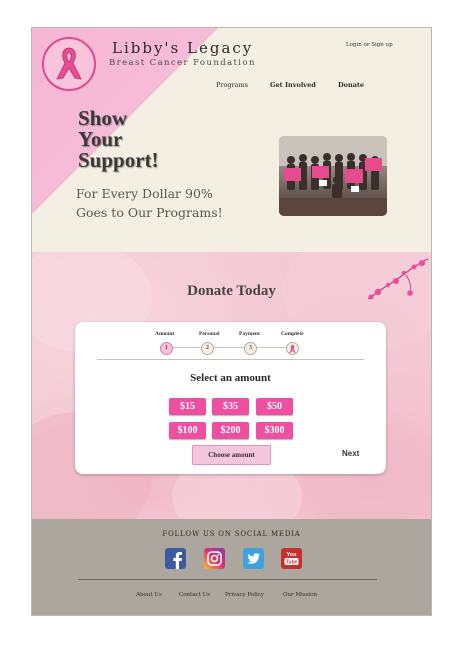 The width and height of the screenshot is (471, 645). What do you see at coordinates (227, 579) in the screenshot?
I see `footer-divider` at bounding box center [227, 579].